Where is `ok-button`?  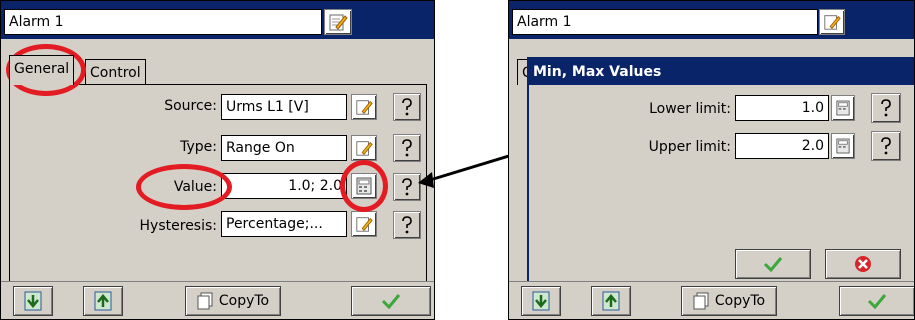
ok-button is located at coordinates (391, 301).